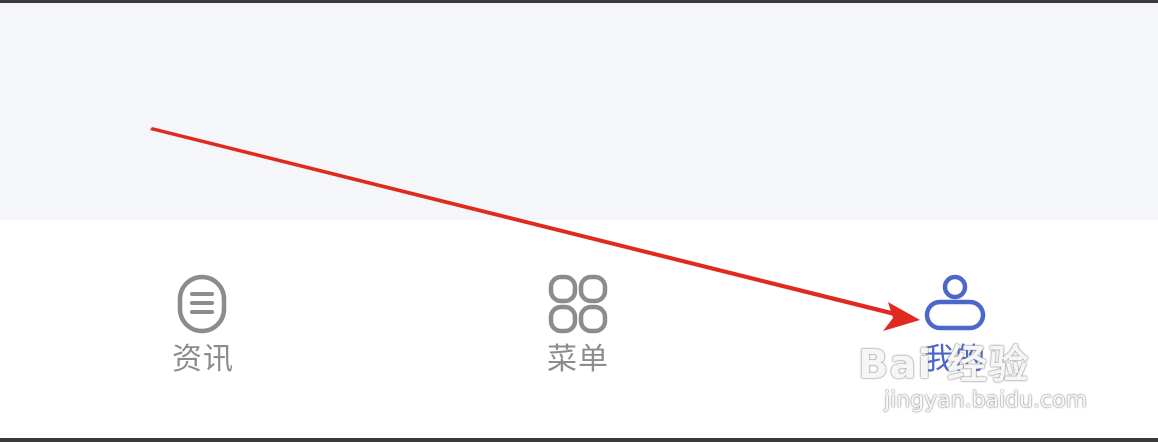 Image resolution: width=1158 pixels, height=442 pixels. What do you see at coordinates (203, 359) in the screenshot?
I see `tab-news-label: 资讯` at bounding box center [203, 359].